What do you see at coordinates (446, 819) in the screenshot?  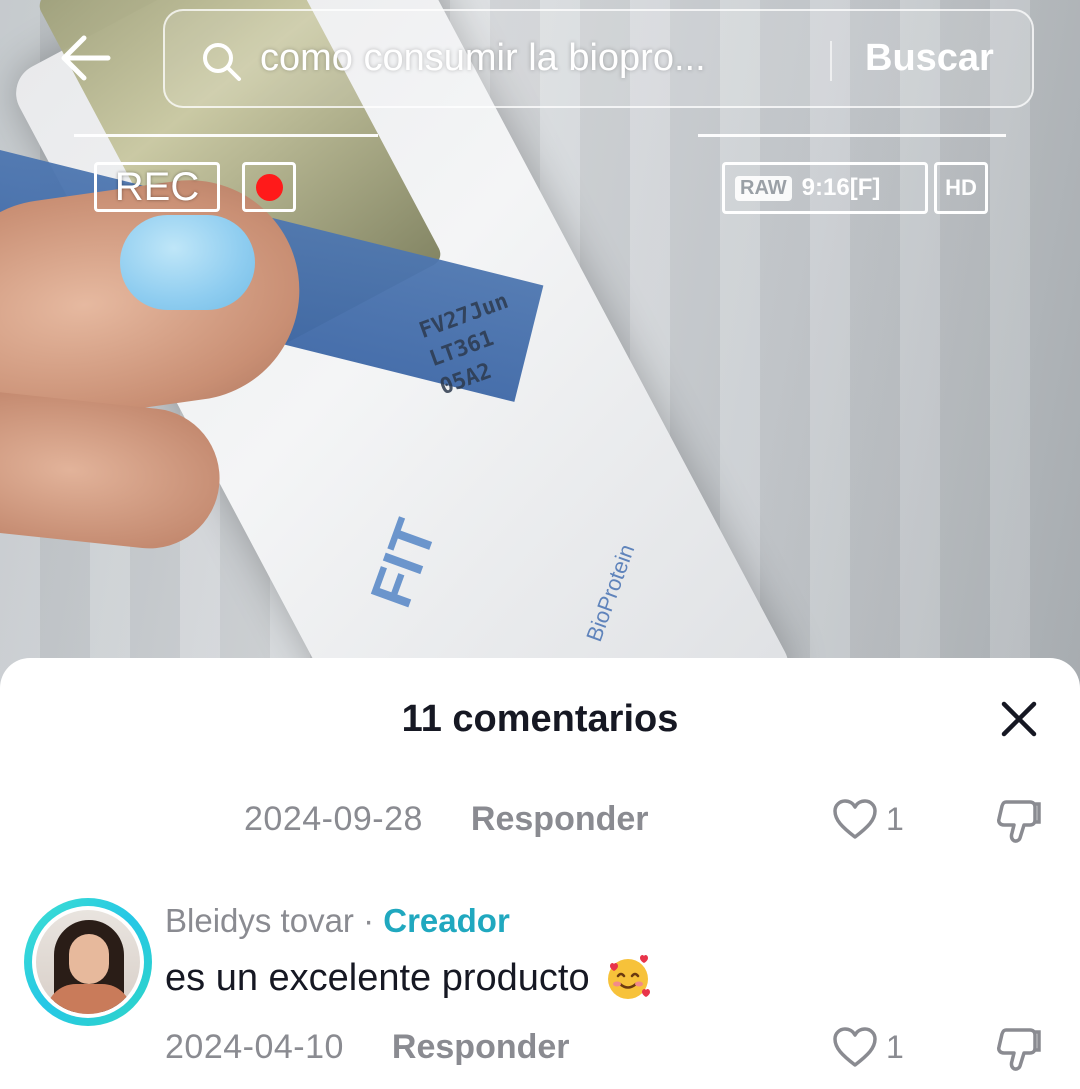 I see `comment-meta: 2024-09-28 Responder` at bounding box center [446, 819].